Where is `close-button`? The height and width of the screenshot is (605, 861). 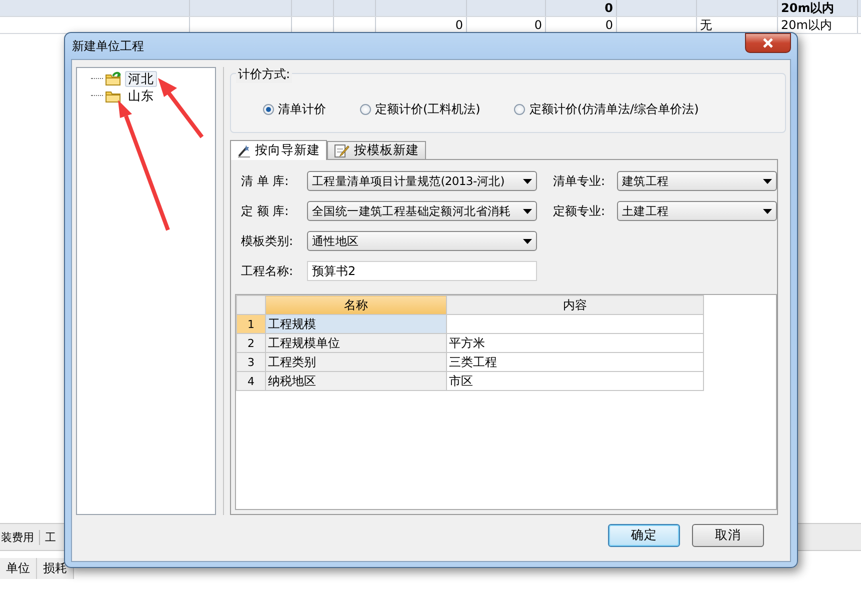 close-button is located at coordinates (768, 43).